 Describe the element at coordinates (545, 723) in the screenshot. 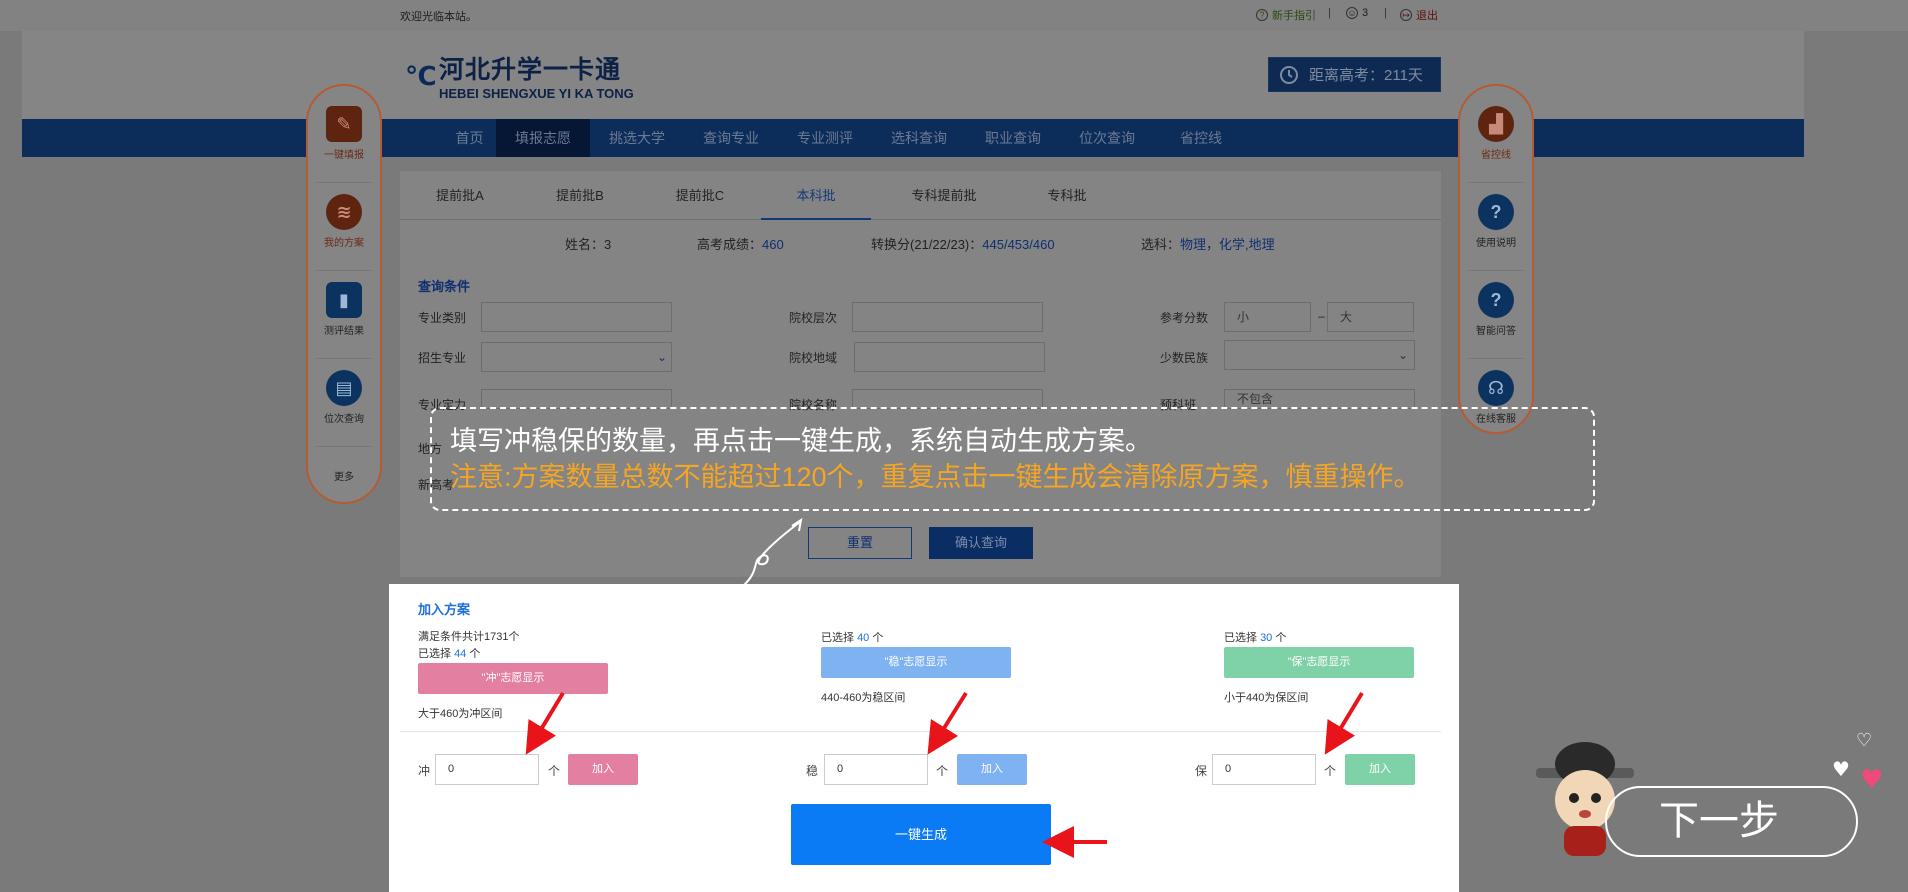

I see `arrow-to-chong` at that location.